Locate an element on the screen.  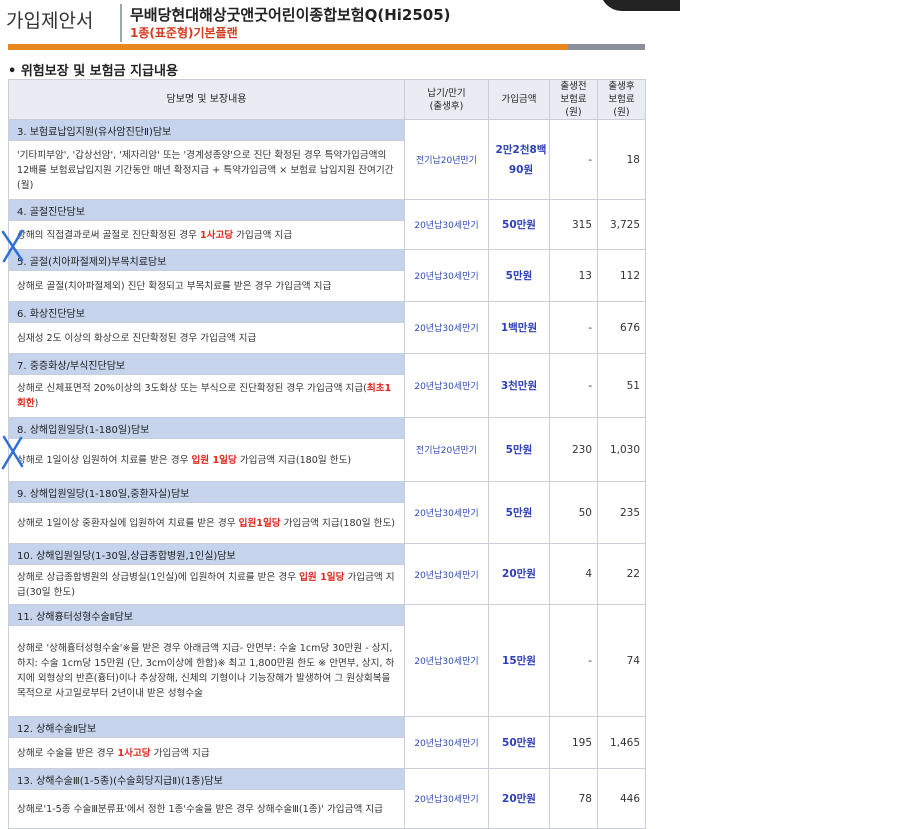
description-text: 상해로 1일이상 입원하여 치료를 받은 경우 is located at coordinates (104, 460).